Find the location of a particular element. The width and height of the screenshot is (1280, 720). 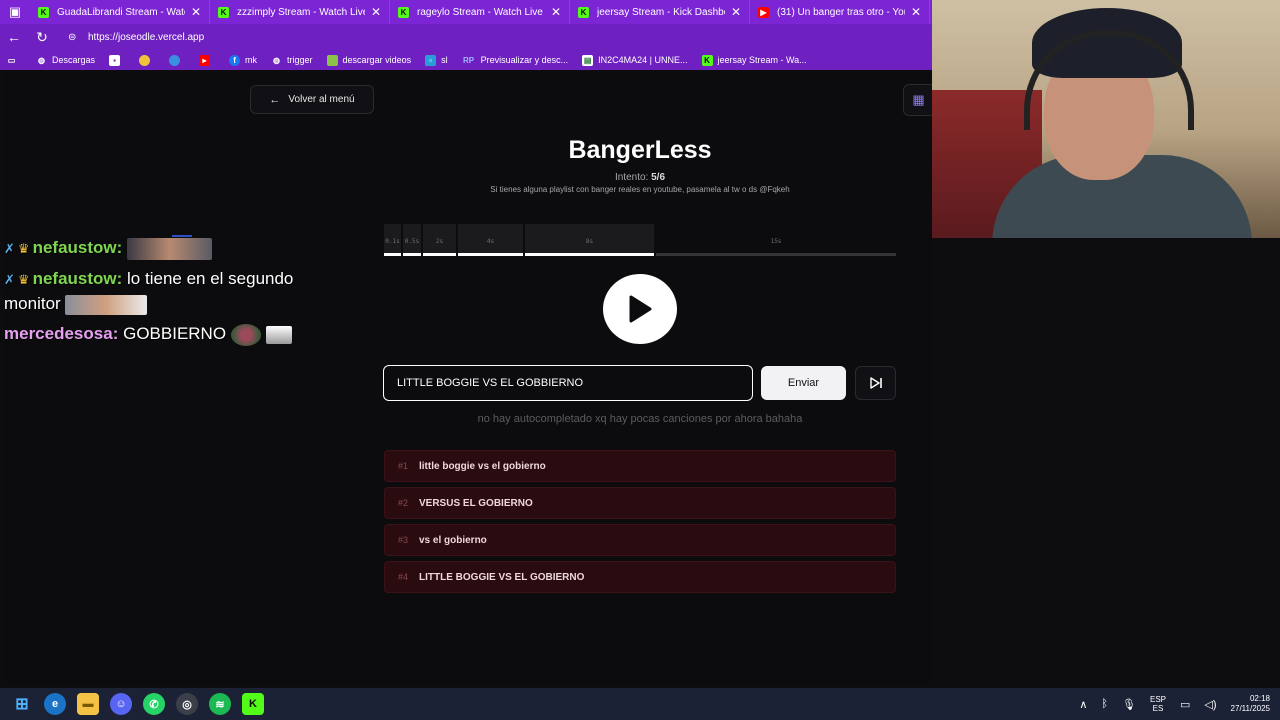

bookmark-app is located at coordinates (177, 60).